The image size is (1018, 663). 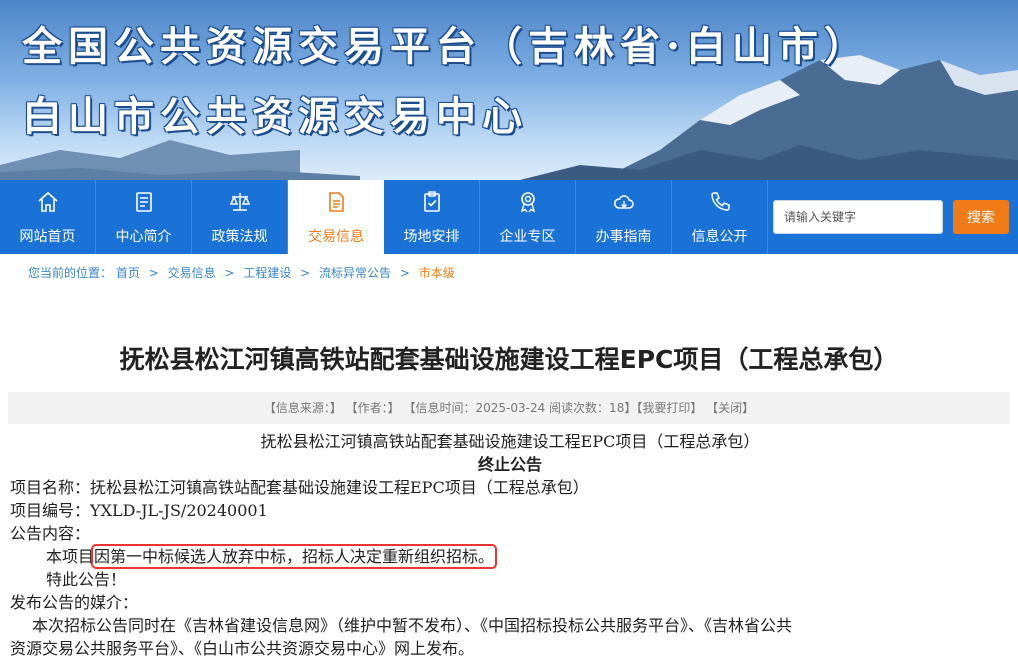 I want to click on page-title: 抚松县松江河镇高铁站配套基础设施建设工程EPC项目（工程总承包）, so click(x=509, y=359).